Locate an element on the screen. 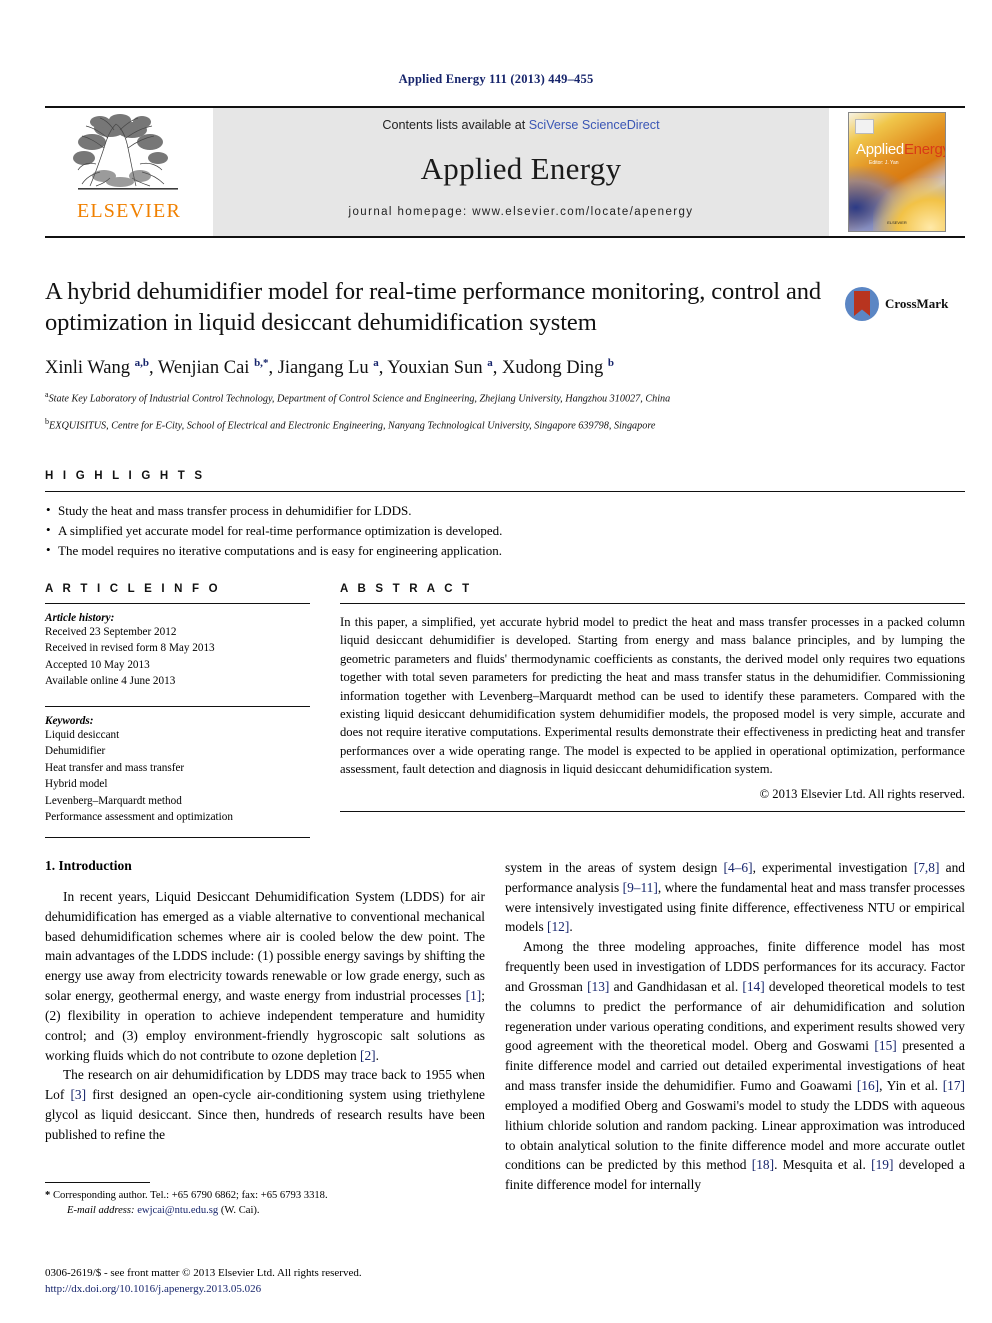  footnote-rule is located at coordinates (97, 1182).